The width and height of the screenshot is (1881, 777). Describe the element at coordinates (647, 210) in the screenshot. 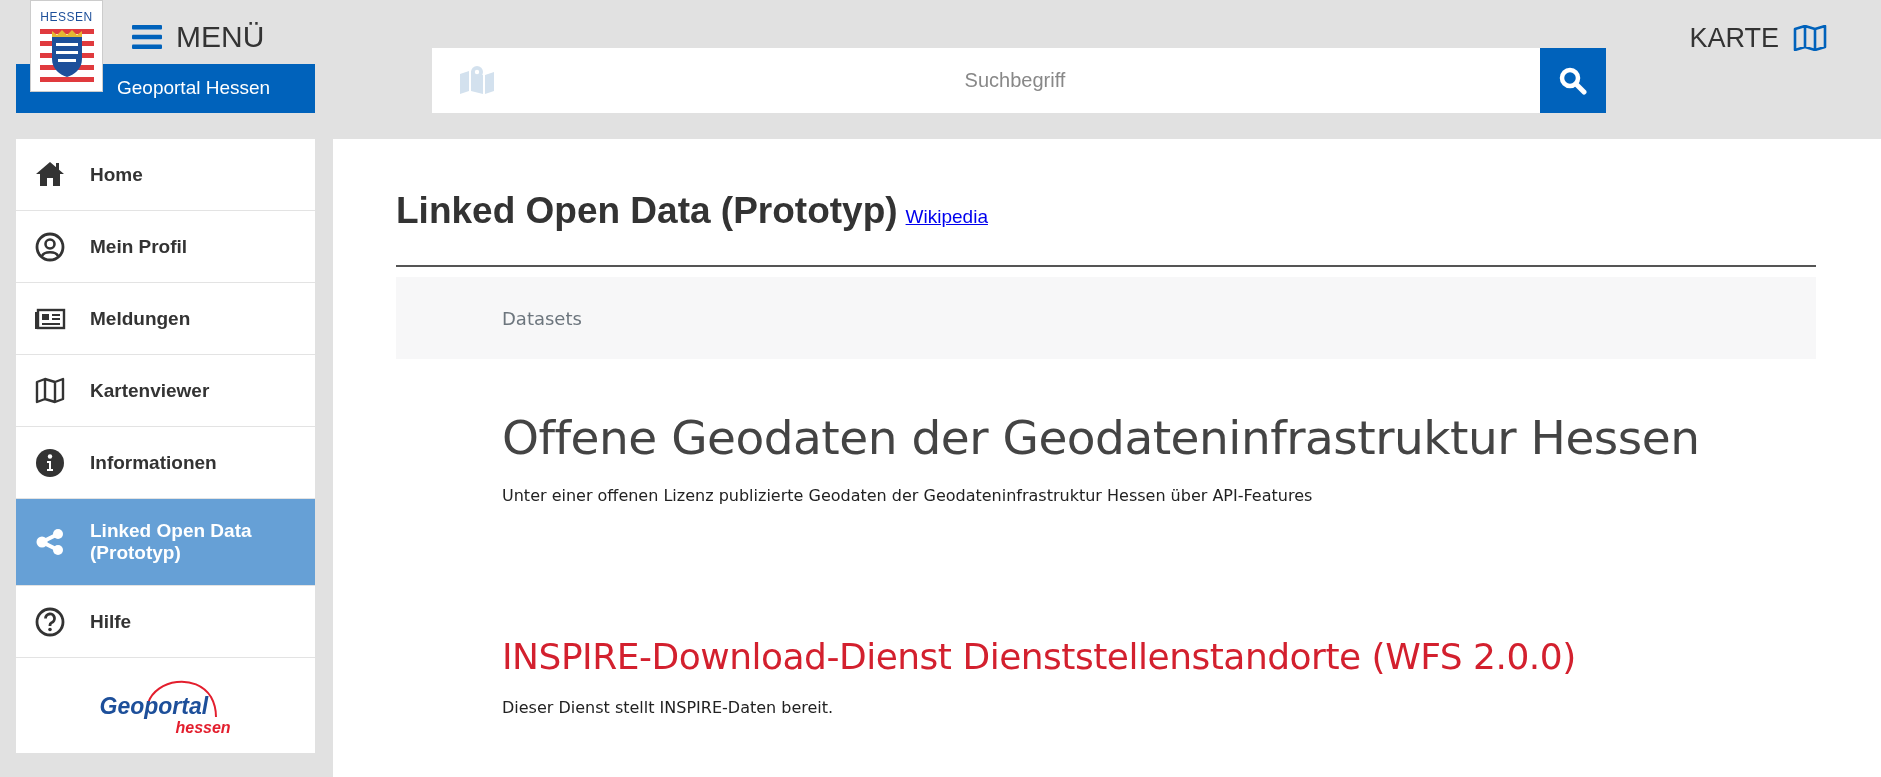

I see `page-title: Linked Open Data (Prototyp)` at that location.